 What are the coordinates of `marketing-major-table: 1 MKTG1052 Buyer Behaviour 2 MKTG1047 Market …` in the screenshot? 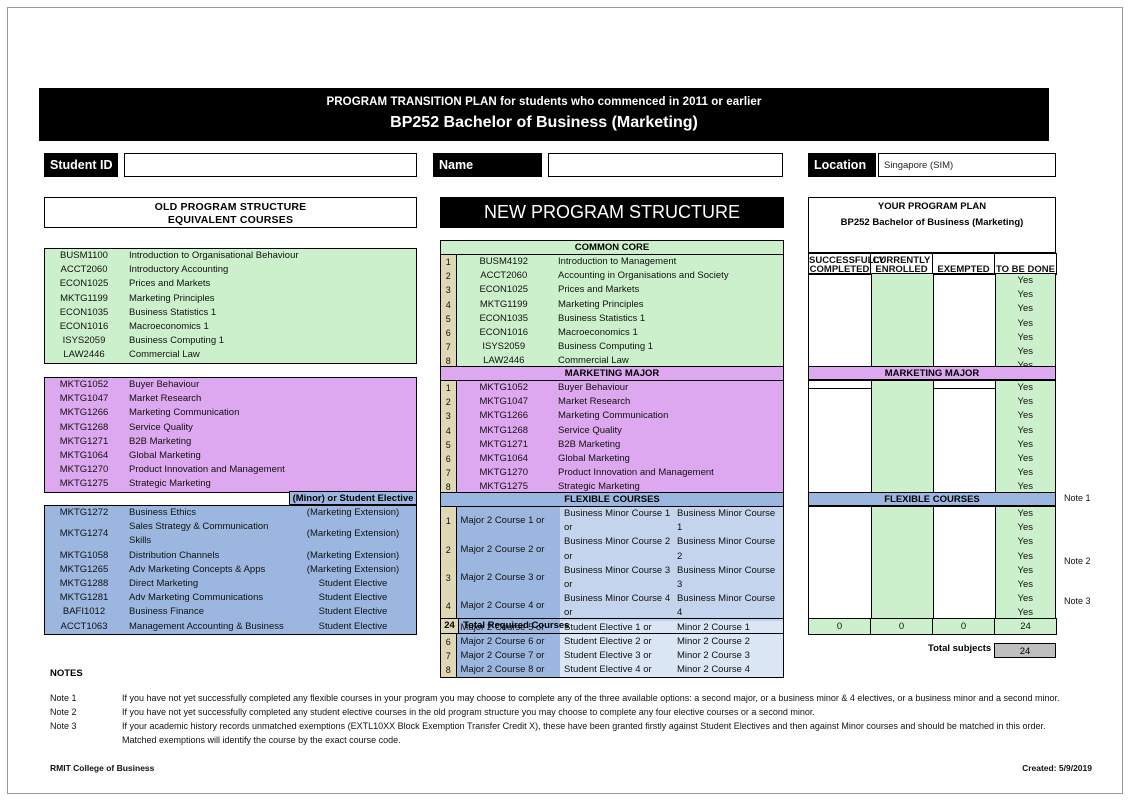 It's located at (612, 438).